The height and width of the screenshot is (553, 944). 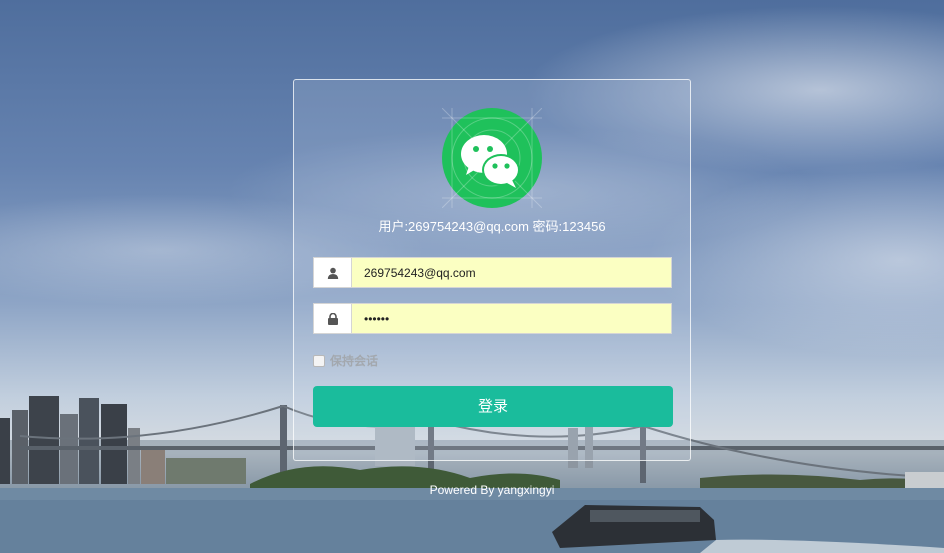 What do you see at coordinates (332, 318) in the screenshot?
I see `lock-icon` at bounding box center [332, 318].